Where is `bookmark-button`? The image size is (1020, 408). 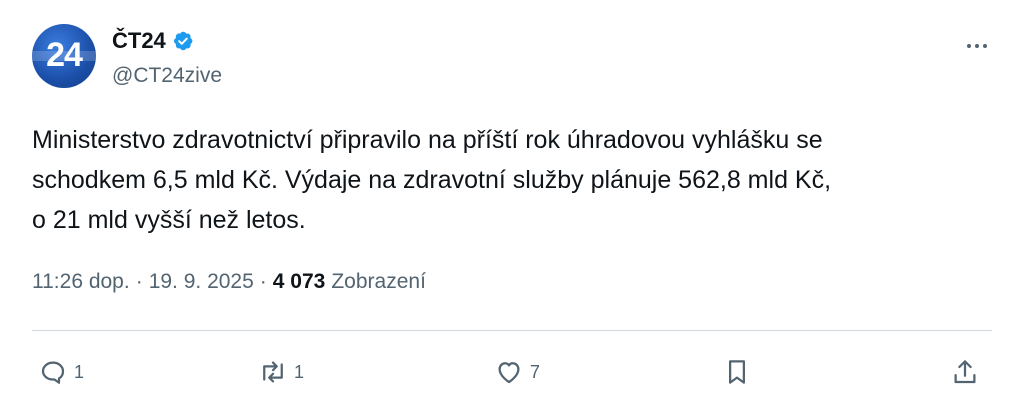
bookmark-button is located at coordinates (737, 372).